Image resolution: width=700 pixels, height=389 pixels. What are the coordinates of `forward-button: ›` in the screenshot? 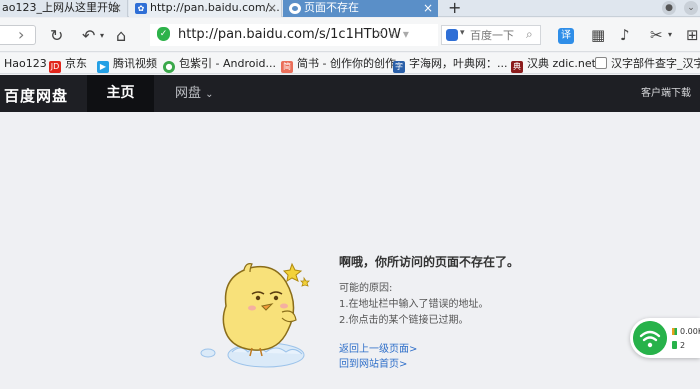 It's located at (18, 35).